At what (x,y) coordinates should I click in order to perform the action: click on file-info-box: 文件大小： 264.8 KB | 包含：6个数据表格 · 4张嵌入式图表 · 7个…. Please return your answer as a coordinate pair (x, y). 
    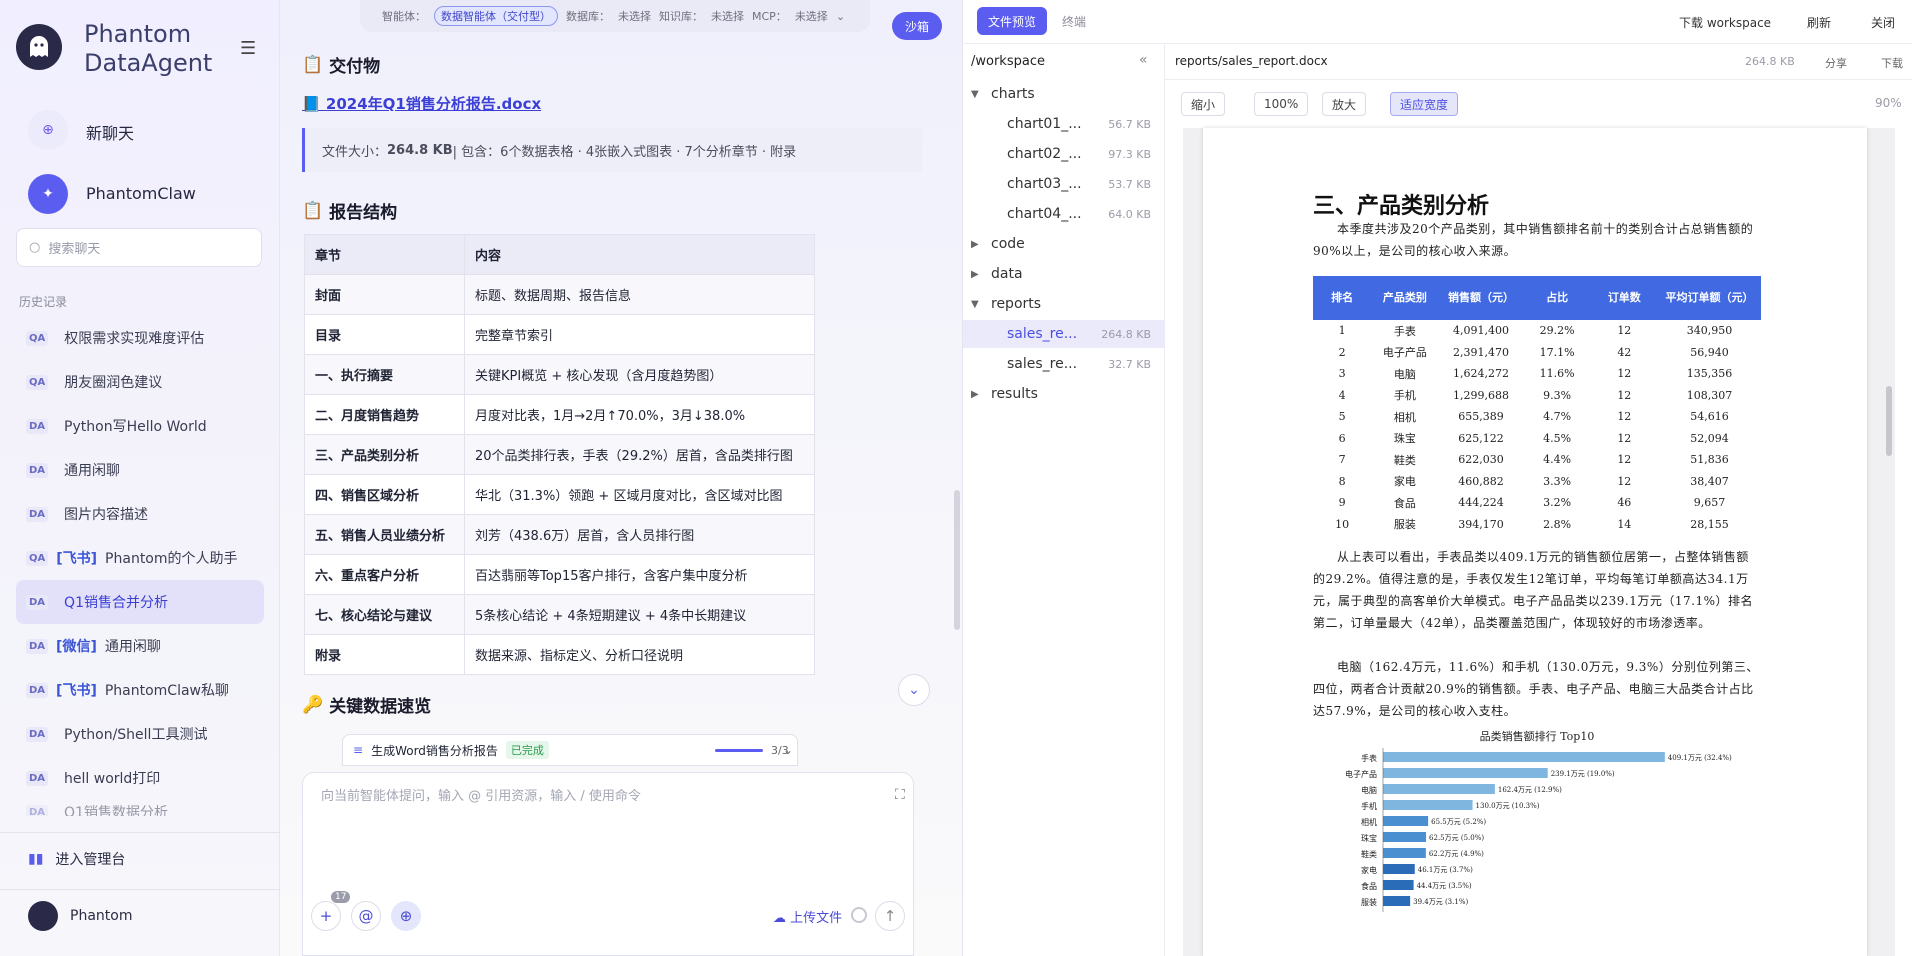
    Looking at the image, I should click on (612, 150).